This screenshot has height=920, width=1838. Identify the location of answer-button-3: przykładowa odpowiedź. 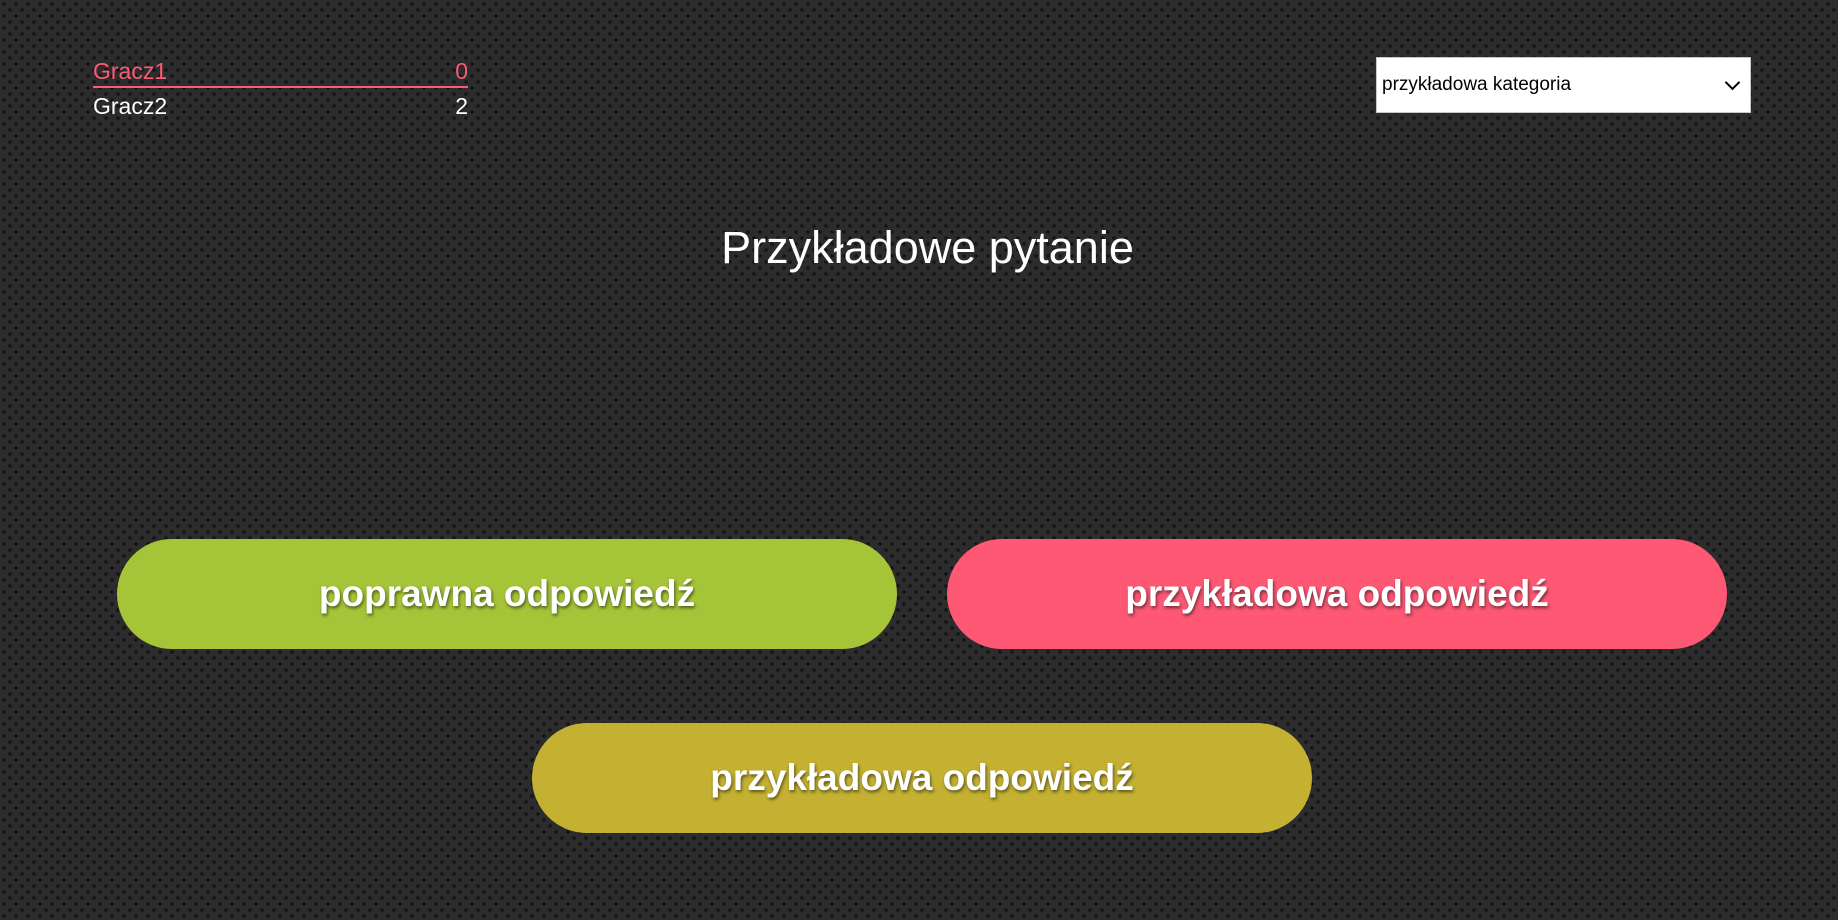
(922, 778).